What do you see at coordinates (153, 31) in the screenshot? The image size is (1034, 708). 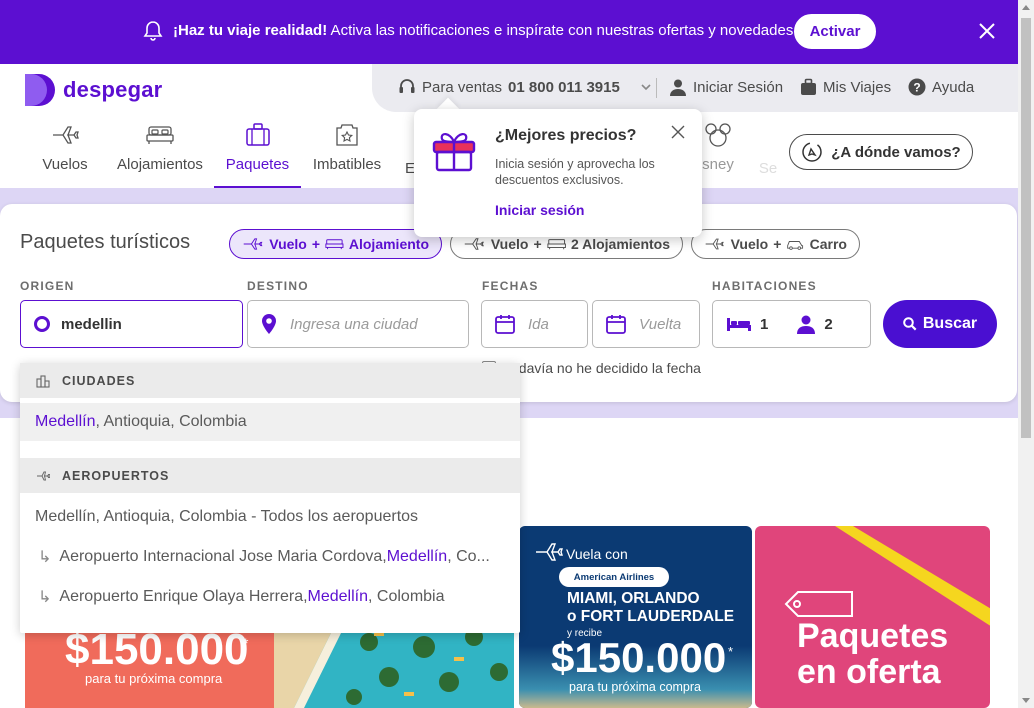 I see `bell-icon` at bounding box center [153, 31].